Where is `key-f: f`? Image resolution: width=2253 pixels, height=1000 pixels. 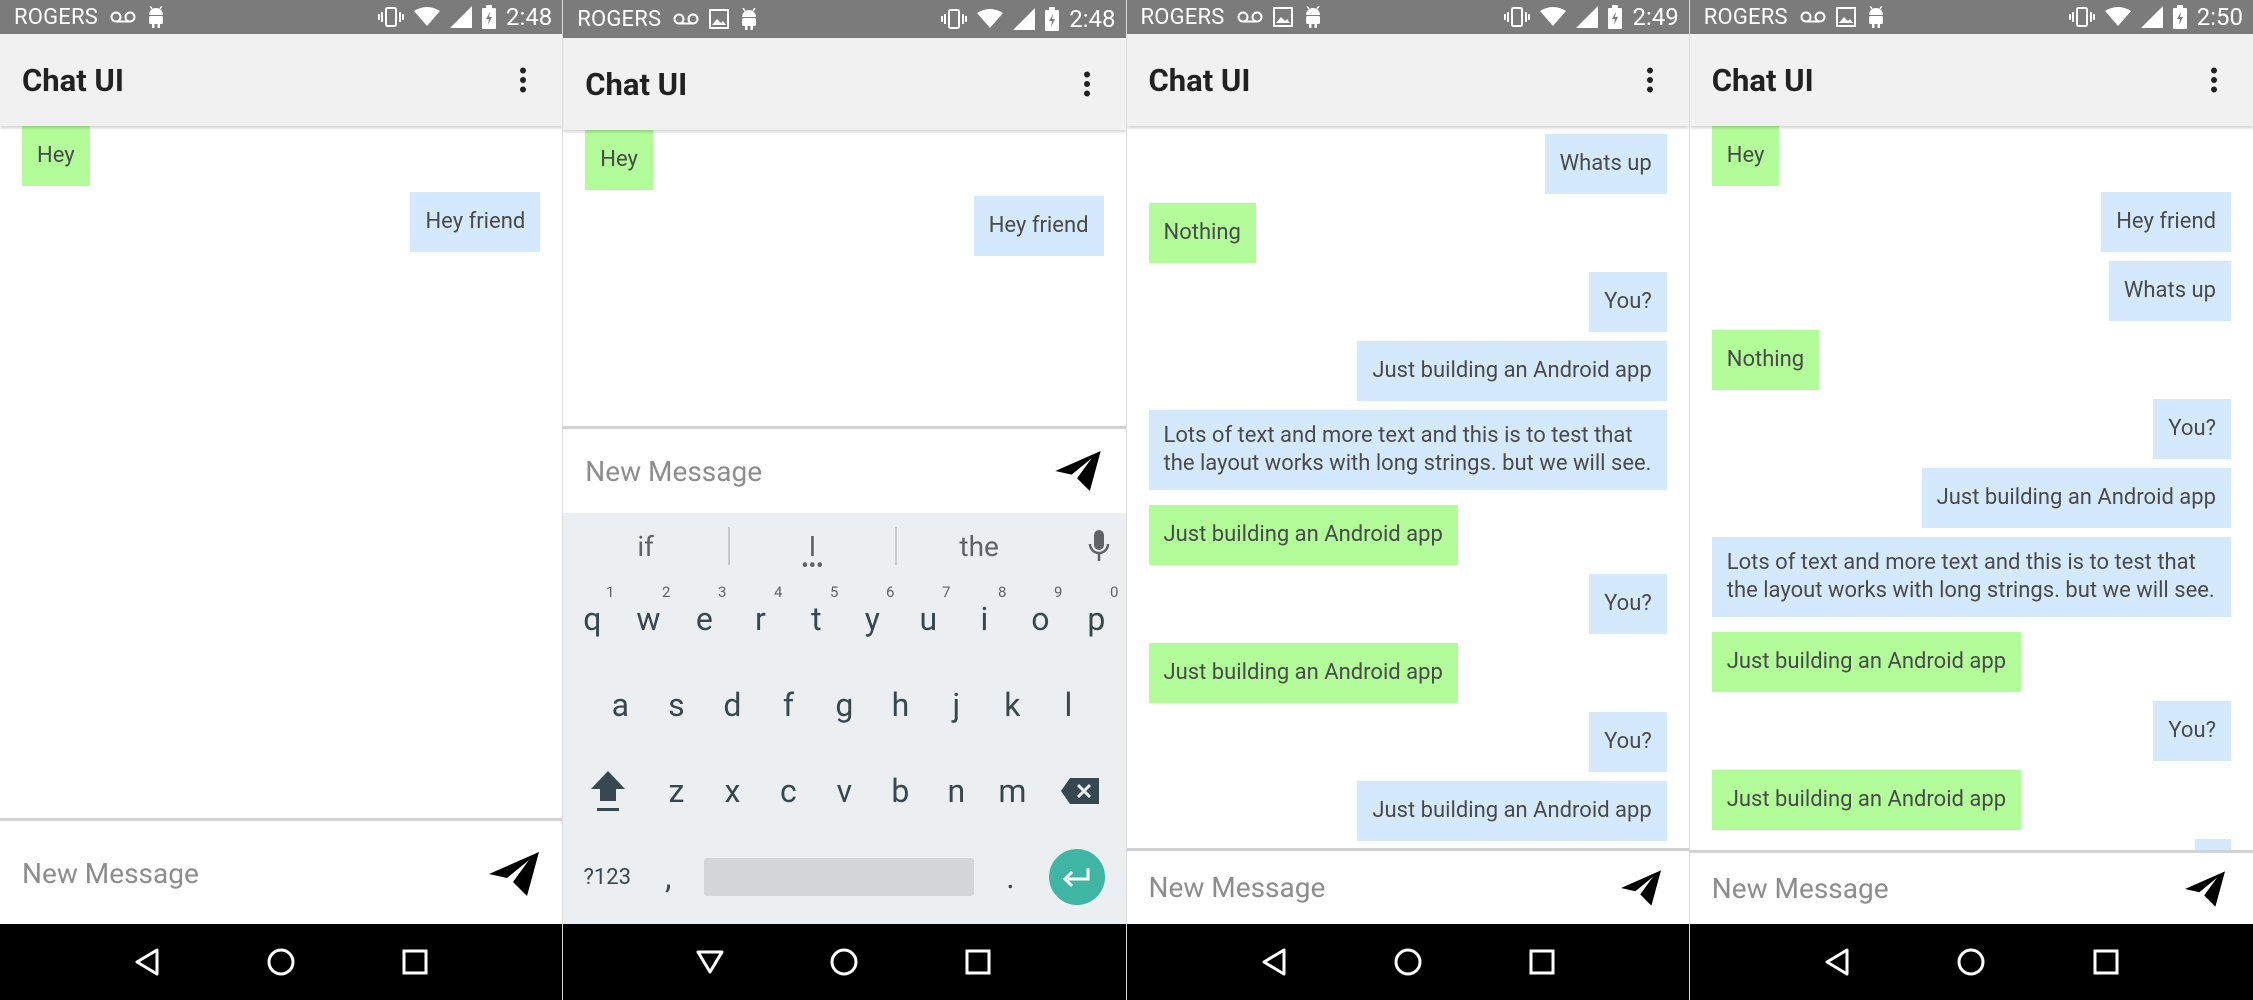 key-f: f is located at coordinates (788, 705).